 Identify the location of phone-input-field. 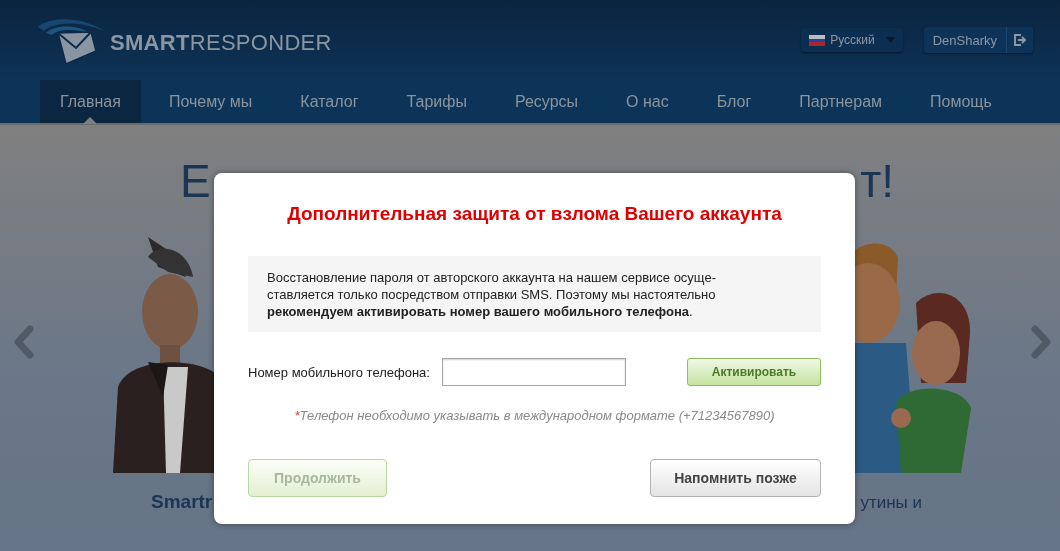
(533, 372).